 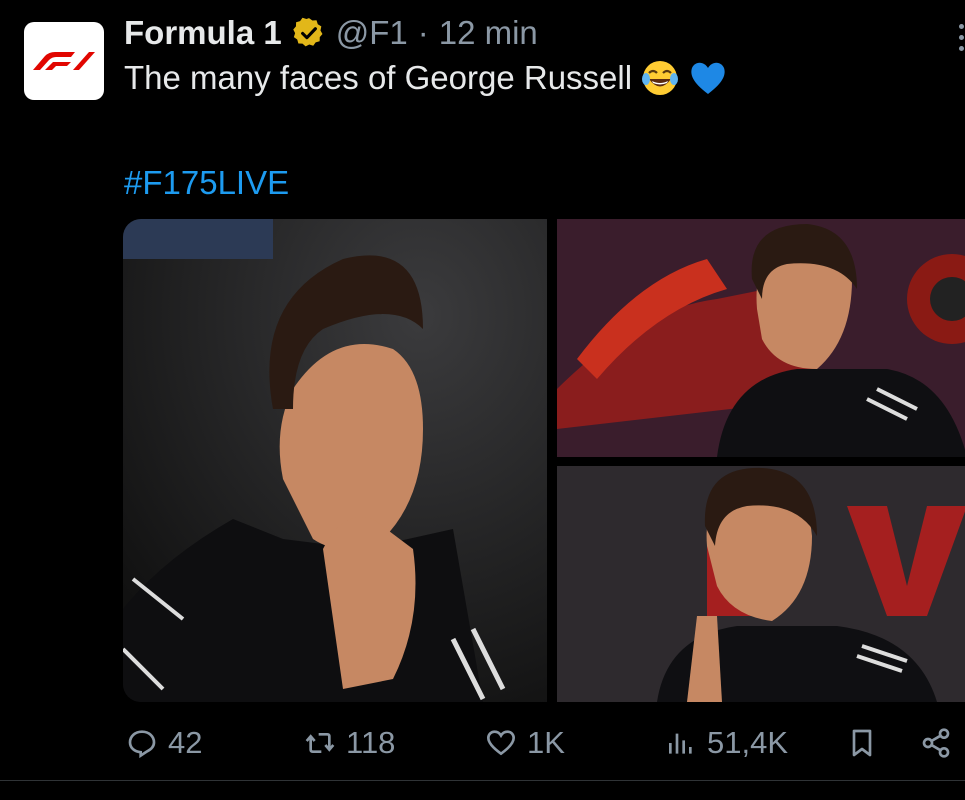 I want to click on tweet-text: The many faces of George Russell, so click(x=426, y=78).